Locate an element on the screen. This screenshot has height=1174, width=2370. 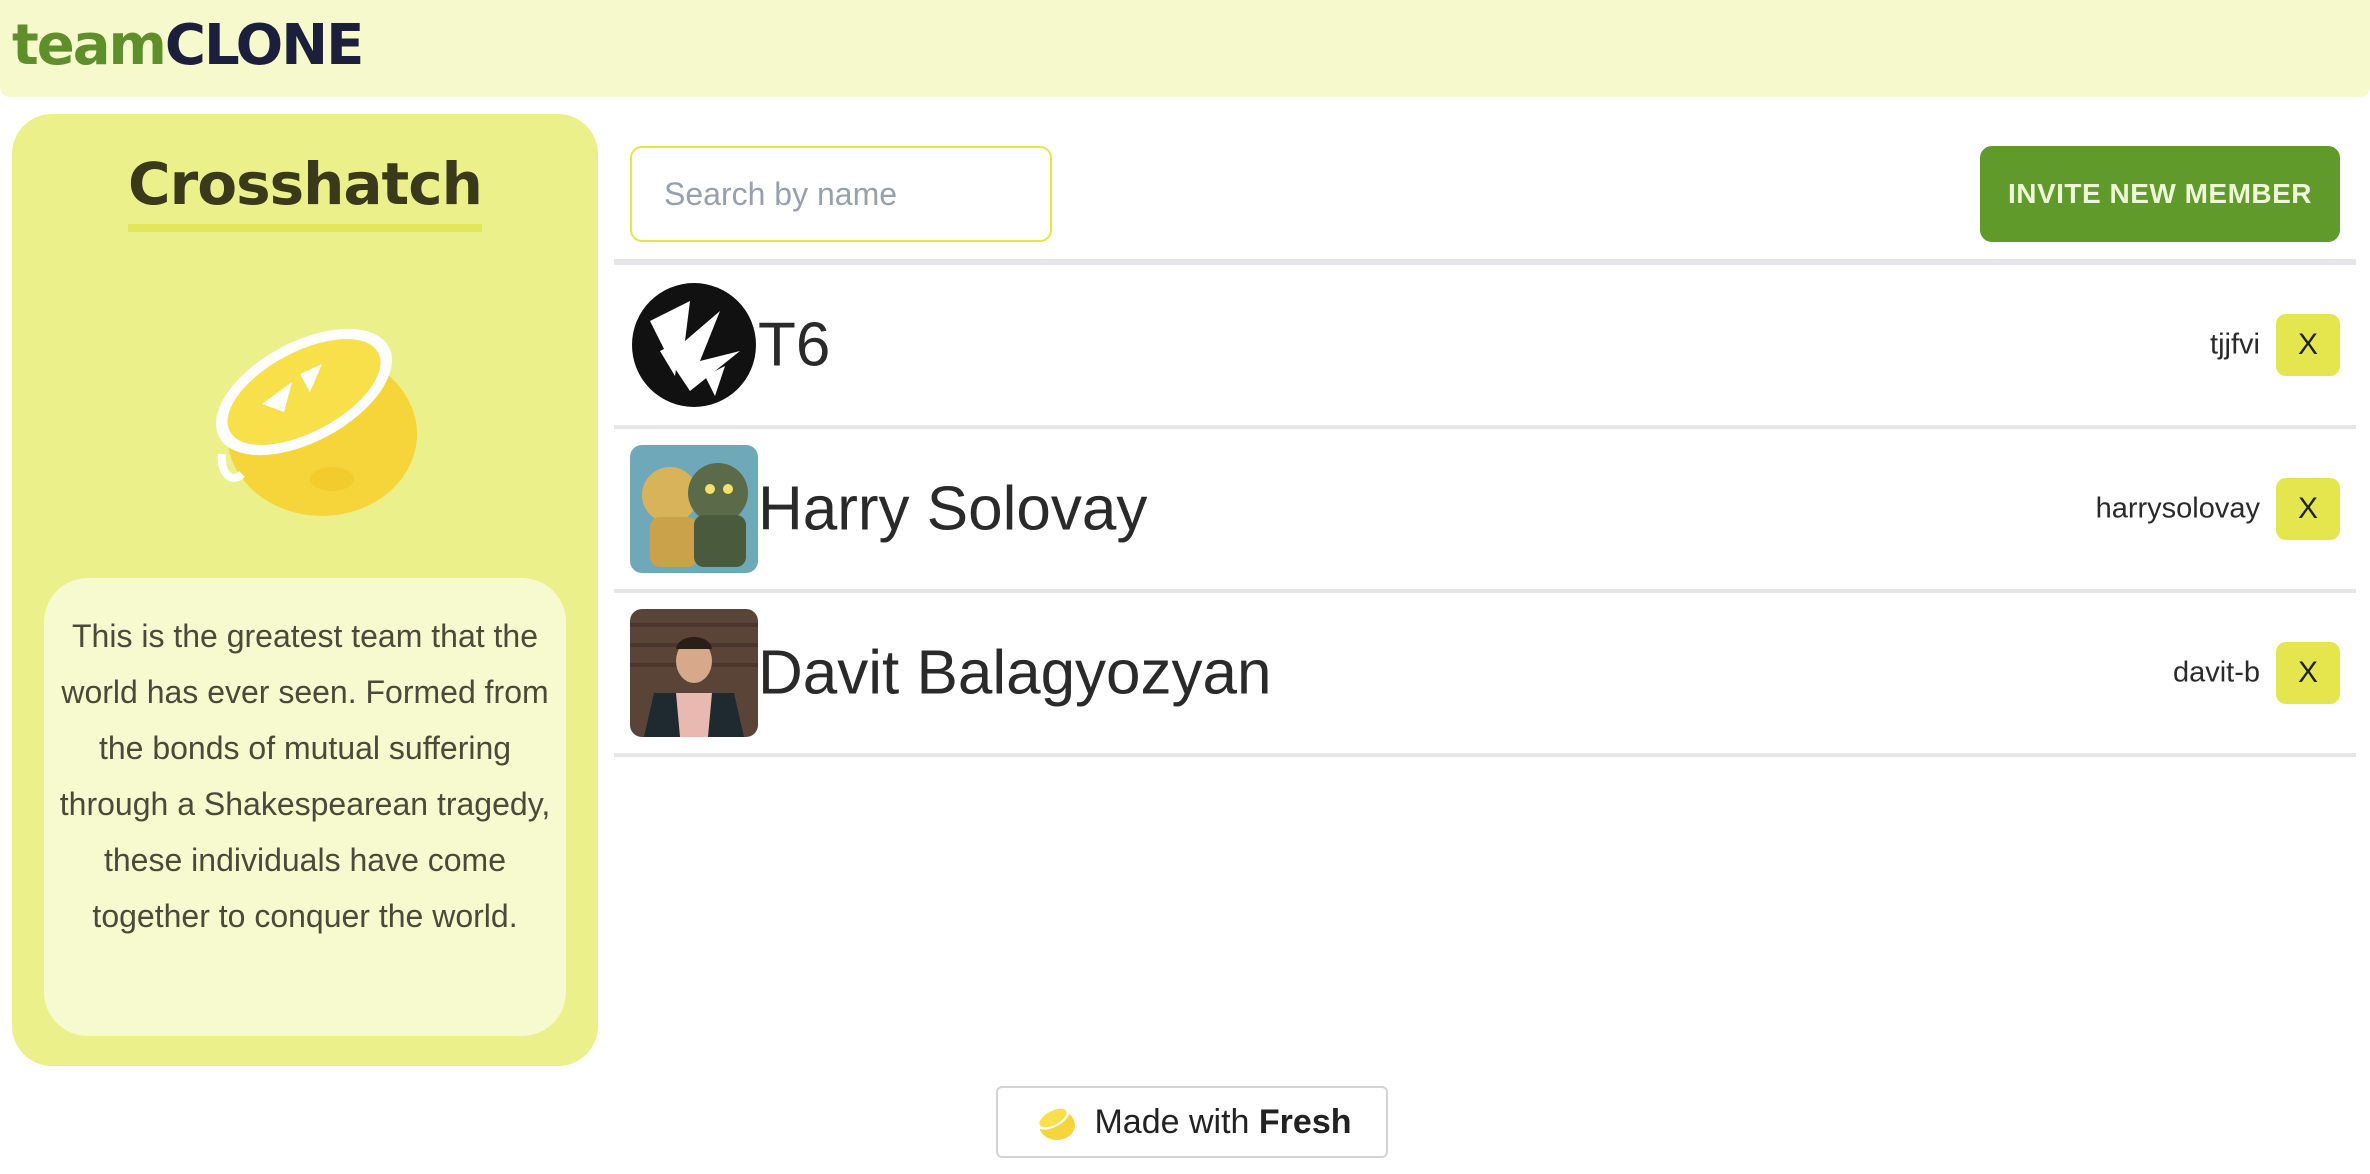
member-row: Davit Balagyozyan davit-b X is located at coordinates (1485, 675).